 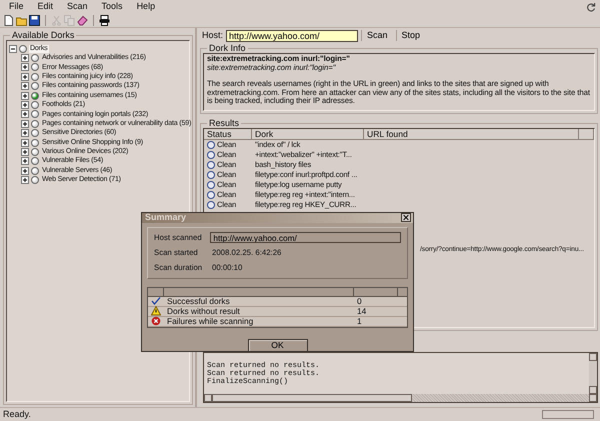 What do you see at coordinates (568, 414) in the screenshot?
I see `status-panel` at bounding box center [568, 414].